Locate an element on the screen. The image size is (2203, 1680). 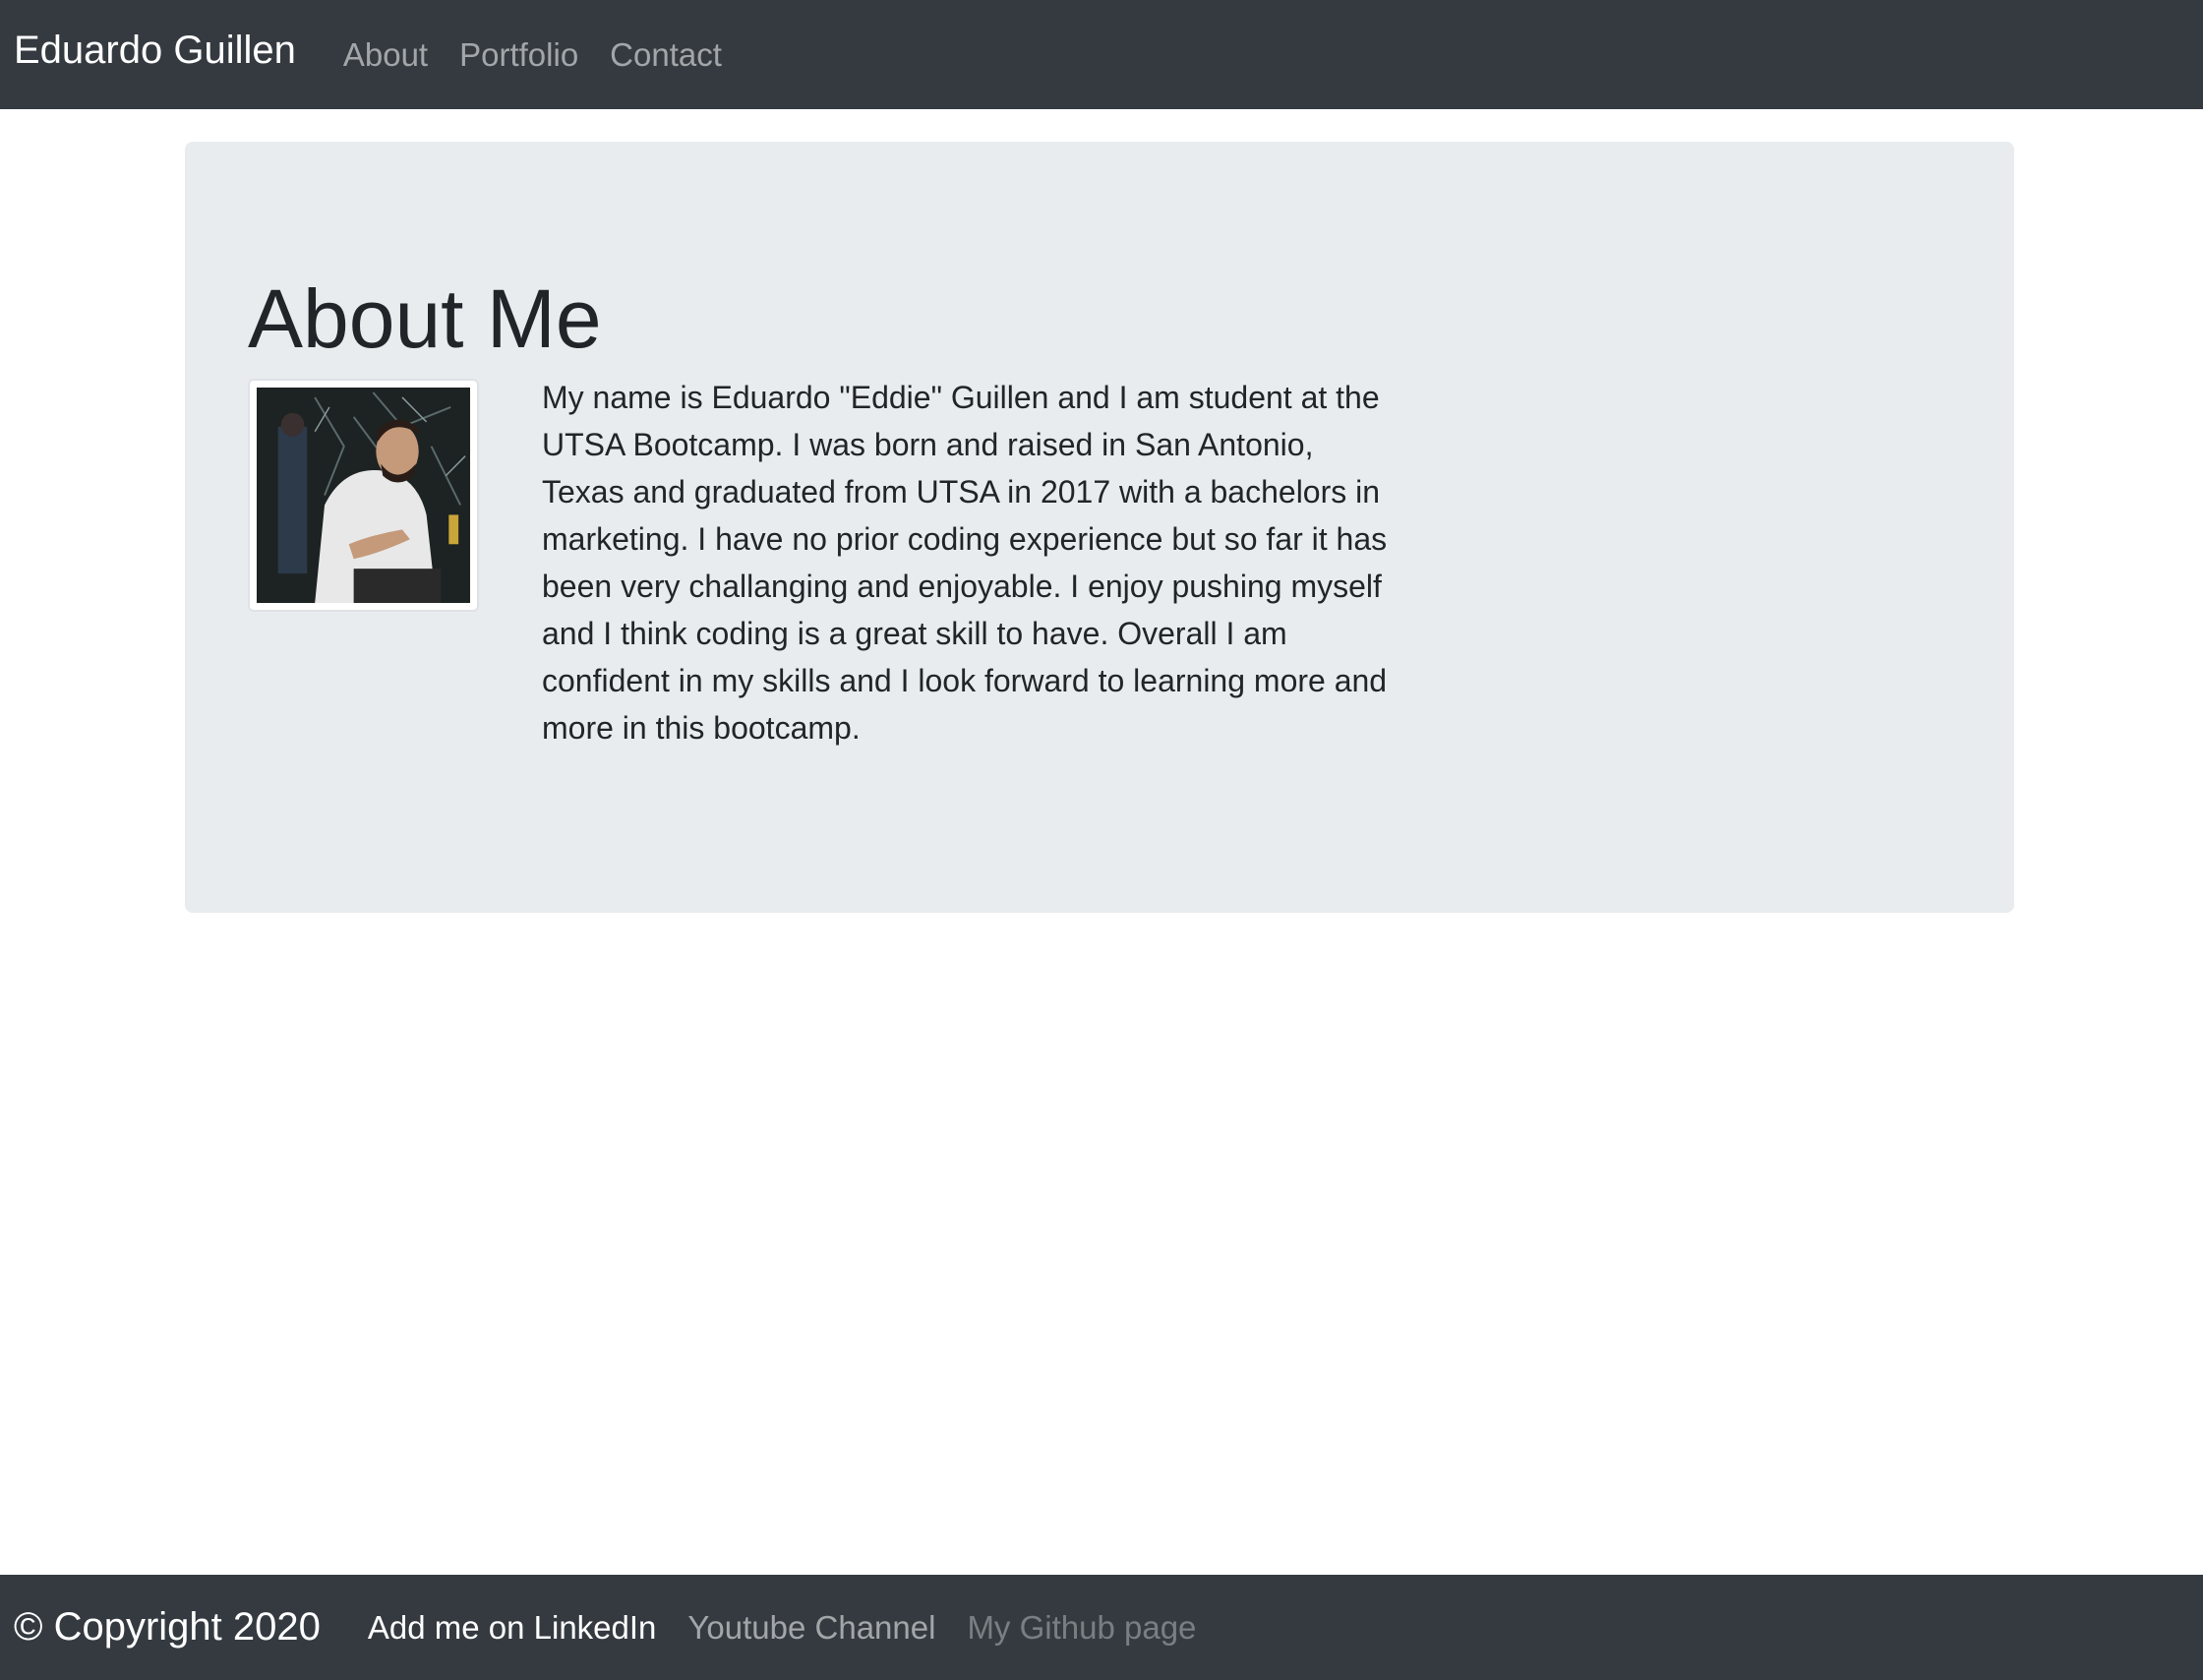
nav-link-contact: Contact is located at coordinates (666, 55).